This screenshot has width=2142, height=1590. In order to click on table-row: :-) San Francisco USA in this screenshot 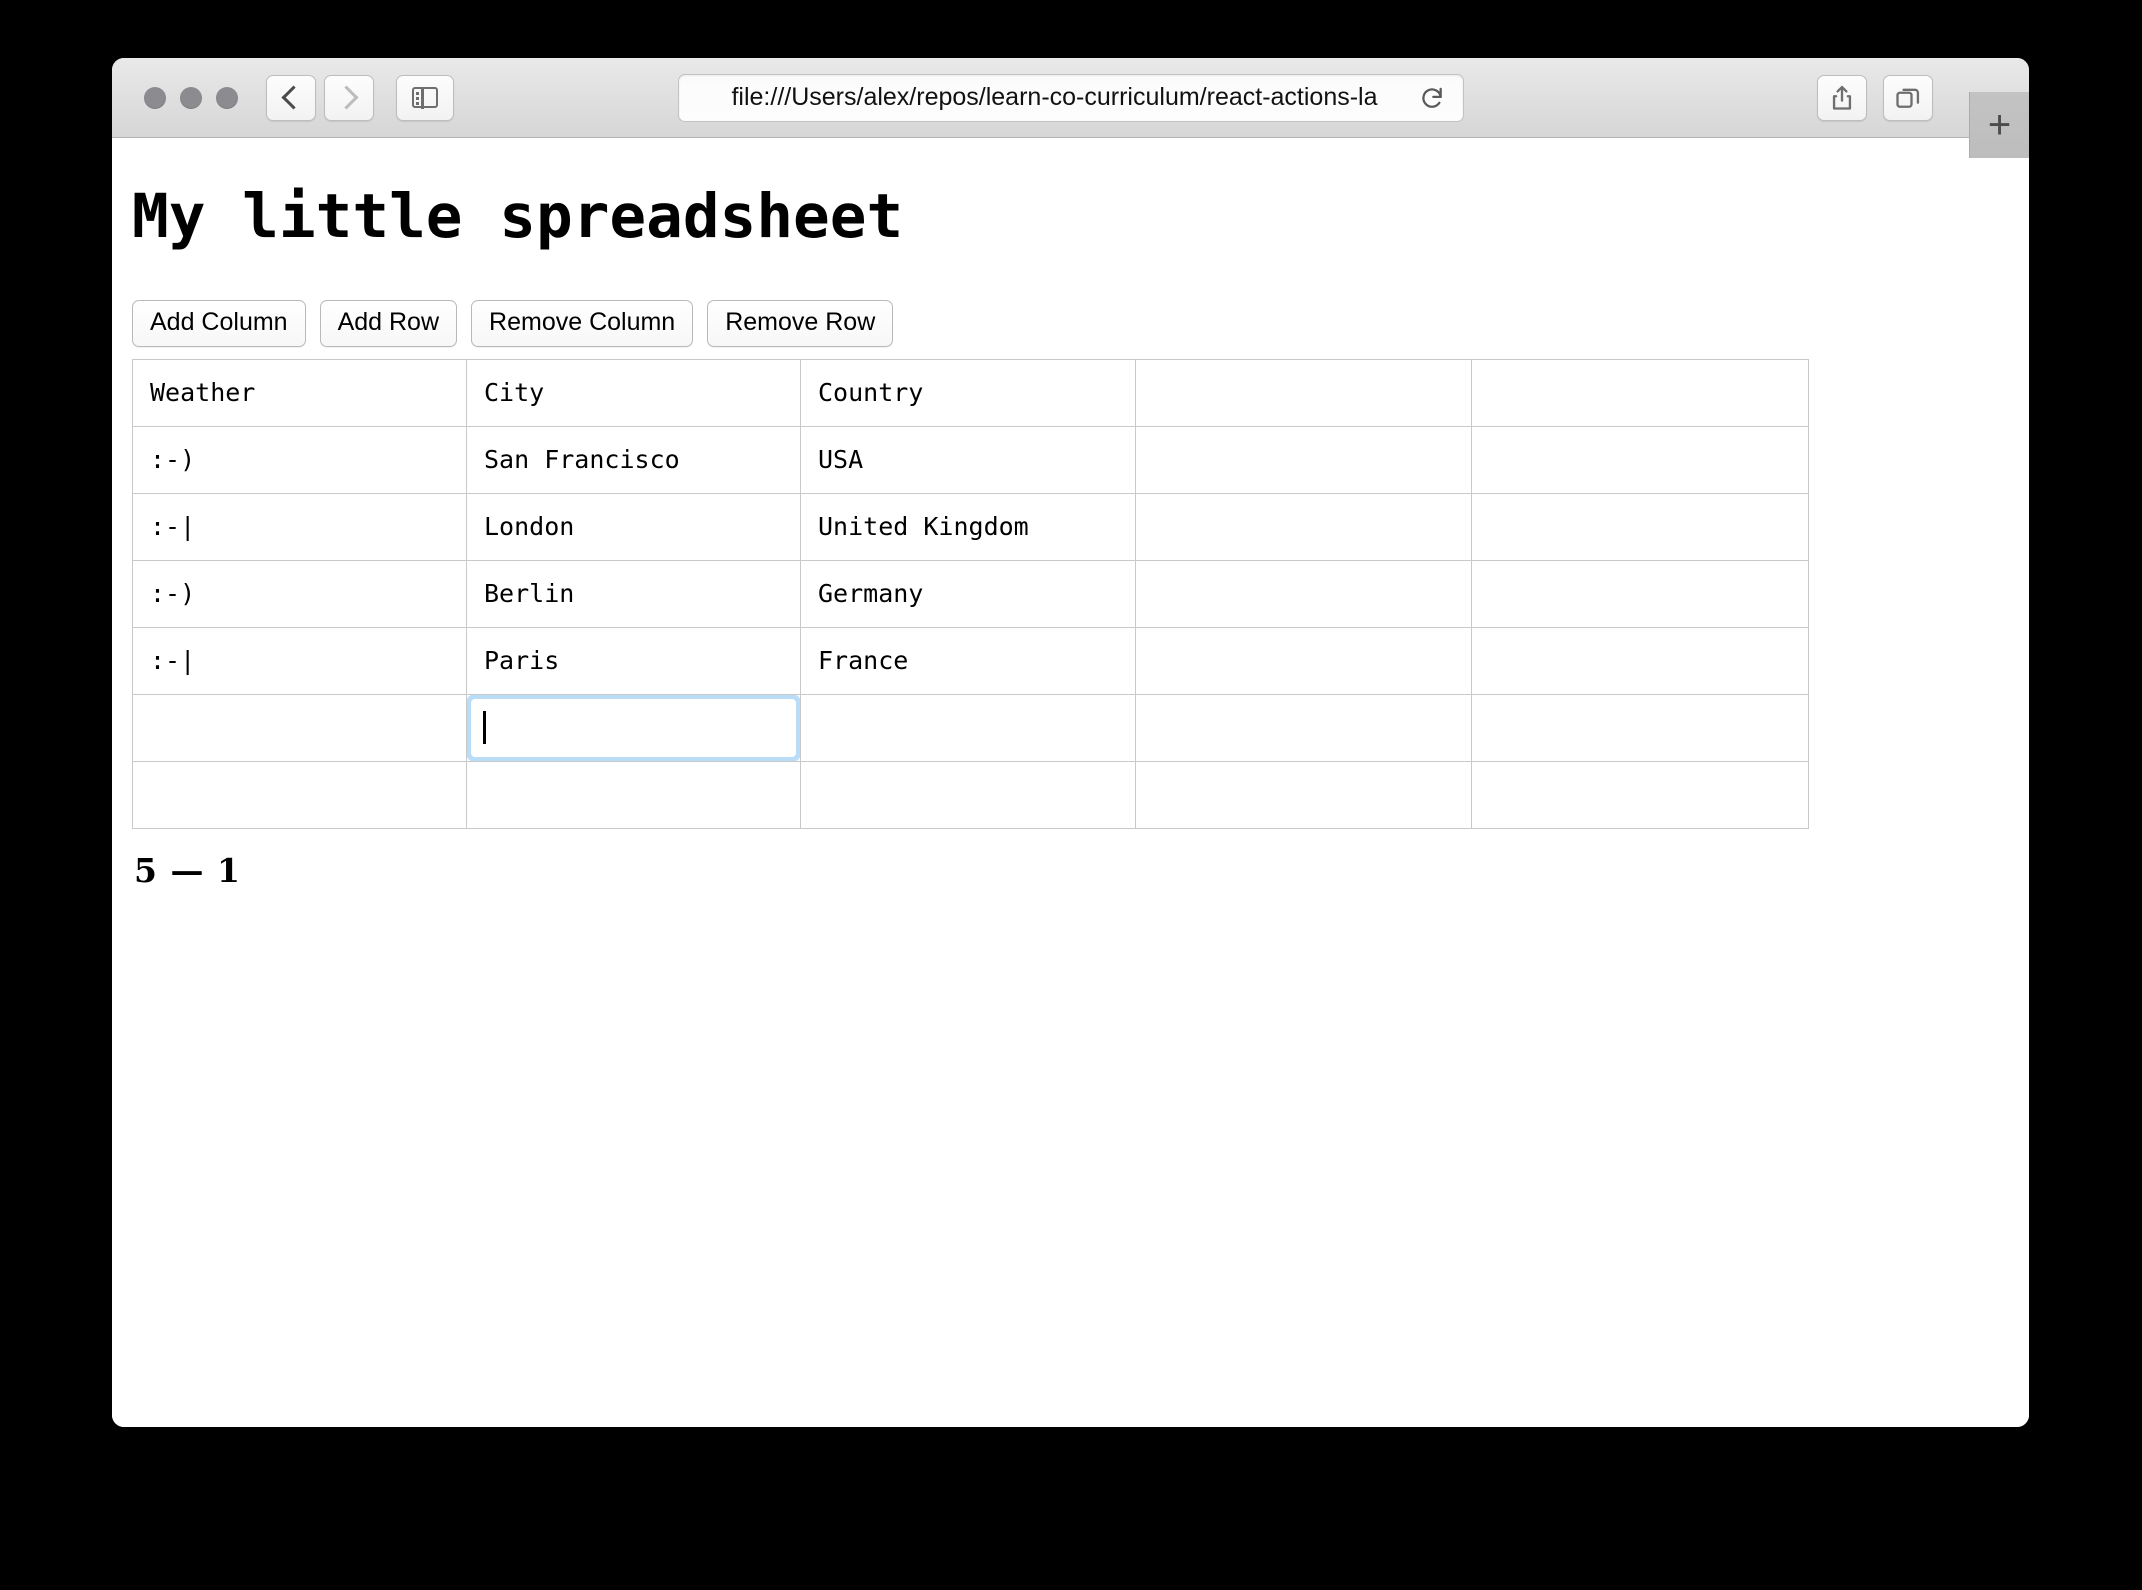, I will do `click(970, 459)`.